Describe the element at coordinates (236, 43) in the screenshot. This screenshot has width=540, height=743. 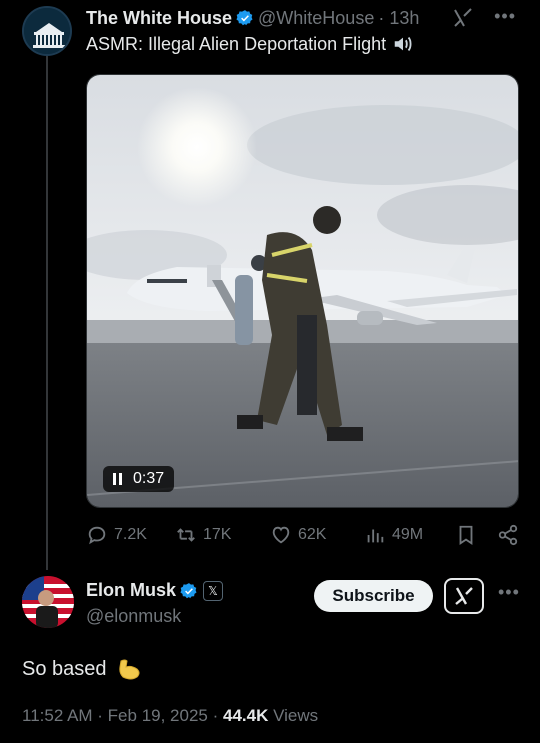
I see `post-text-content: ASMR: Illegal Alien Deportation Flight` at that location.